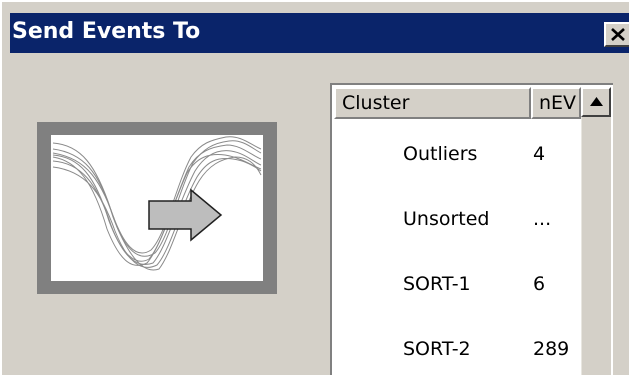 Image resolution: width=629 pixels, height=375 pixels. I want to click on cluster-name: Unsorted, so click(446, 219).